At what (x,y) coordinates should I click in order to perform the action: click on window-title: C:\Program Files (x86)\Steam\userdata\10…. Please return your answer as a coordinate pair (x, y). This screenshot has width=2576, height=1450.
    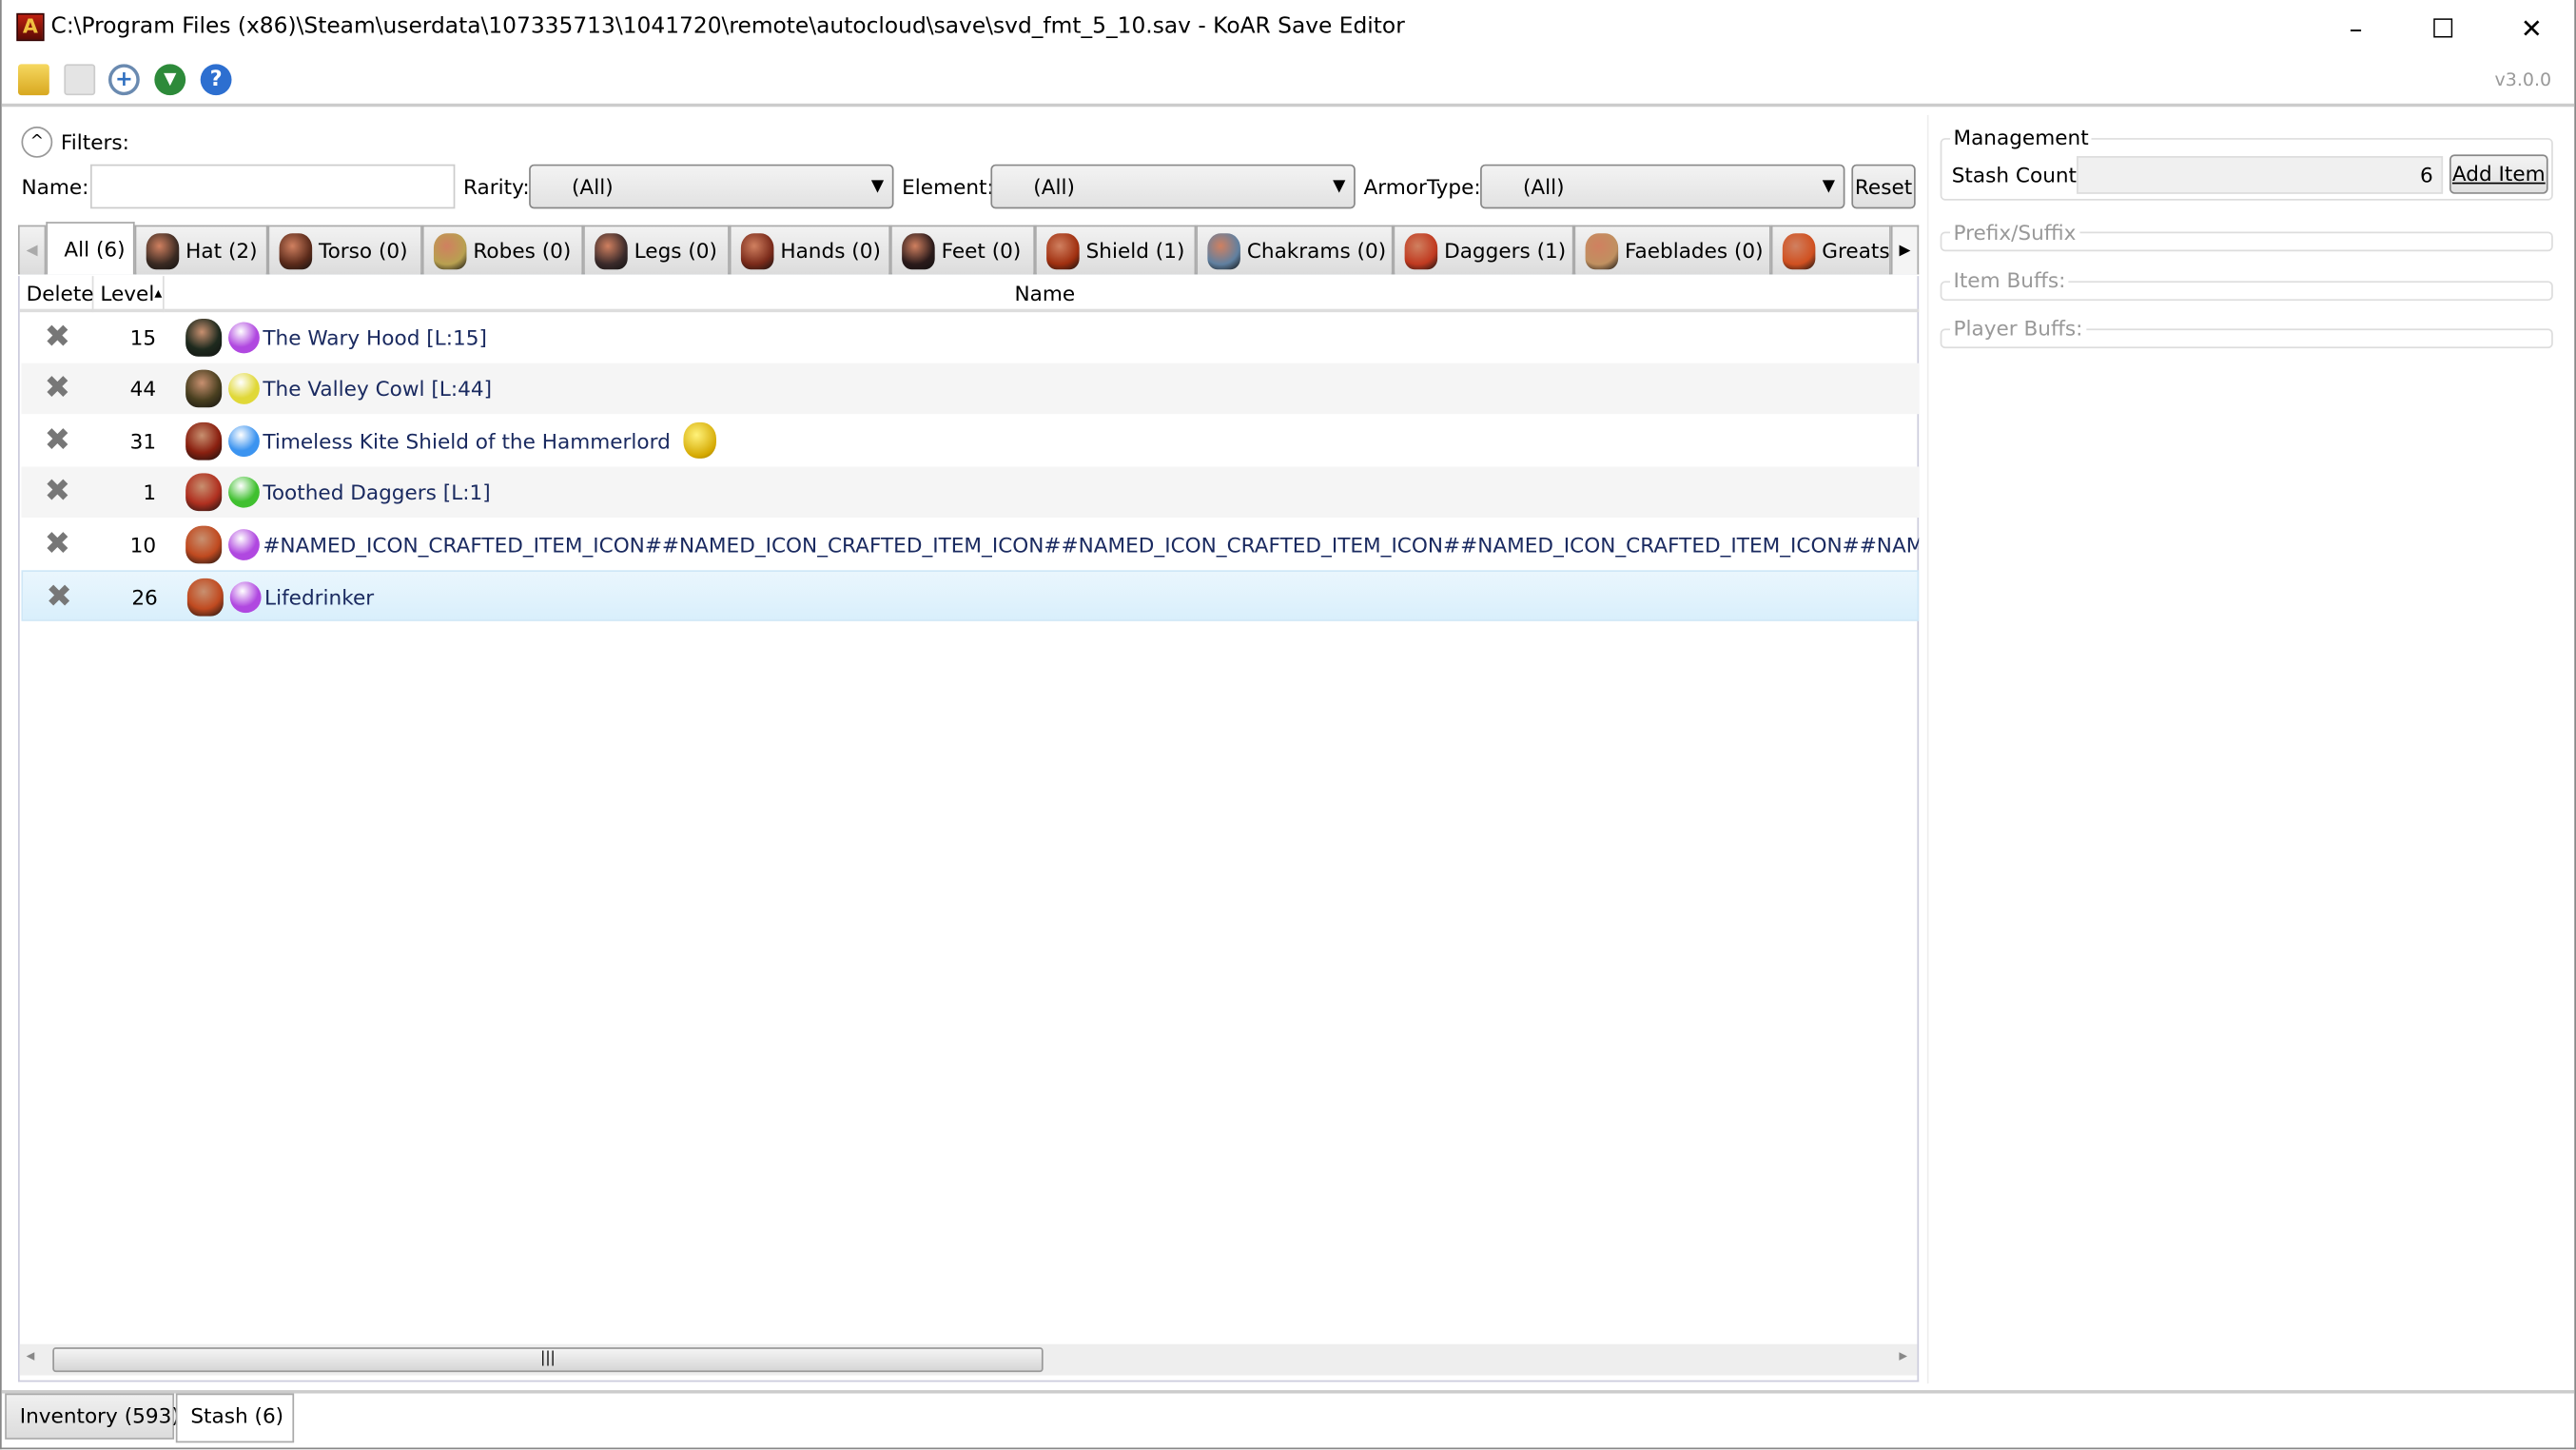
    Looking at the image, I should click on (728, 26).